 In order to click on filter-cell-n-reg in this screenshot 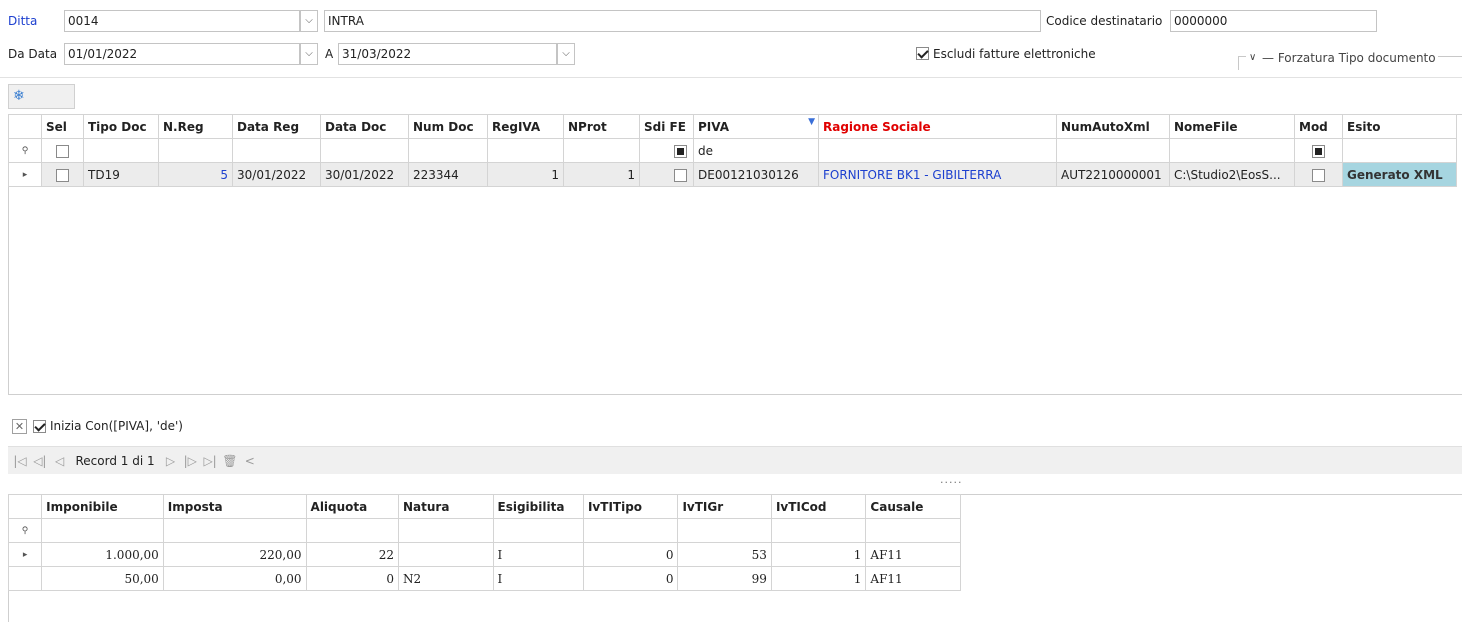, I will do `click(195, 150)`.